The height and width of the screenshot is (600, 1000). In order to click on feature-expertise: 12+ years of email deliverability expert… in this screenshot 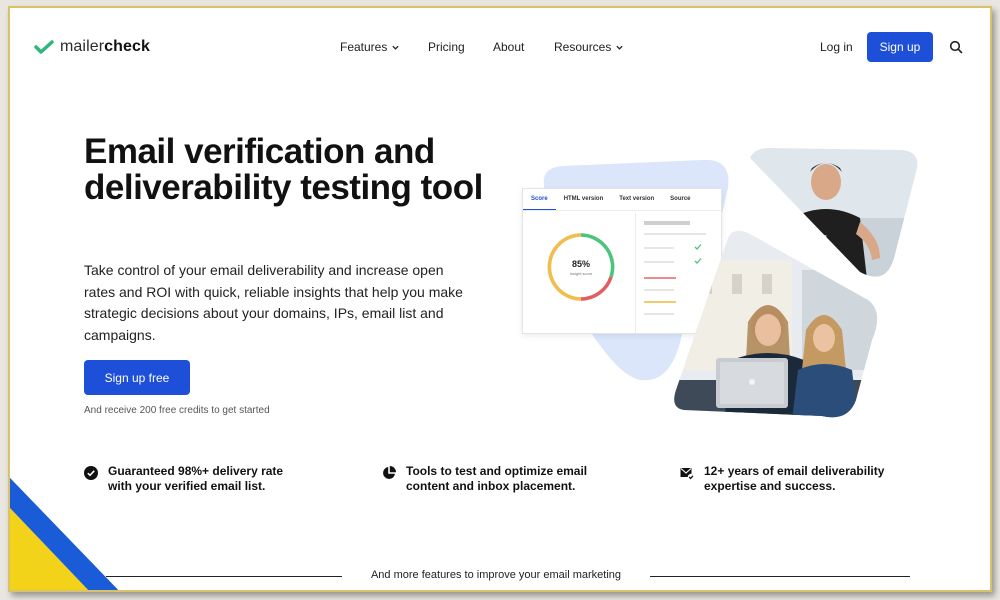, I will do `click(792, 479)`.